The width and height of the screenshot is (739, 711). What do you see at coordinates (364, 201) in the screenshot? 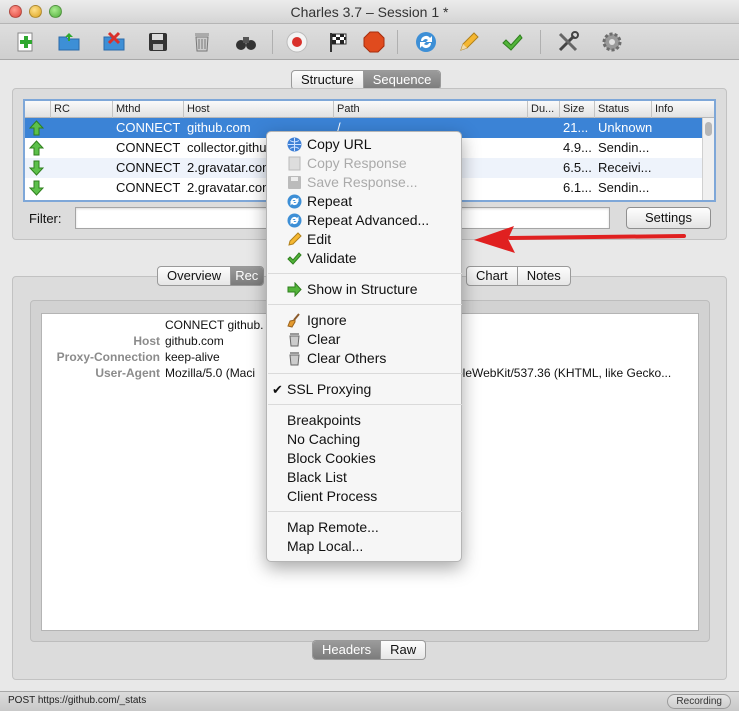
I see `menu-item-repeat: Repeat` at bounding box center [364, 201].